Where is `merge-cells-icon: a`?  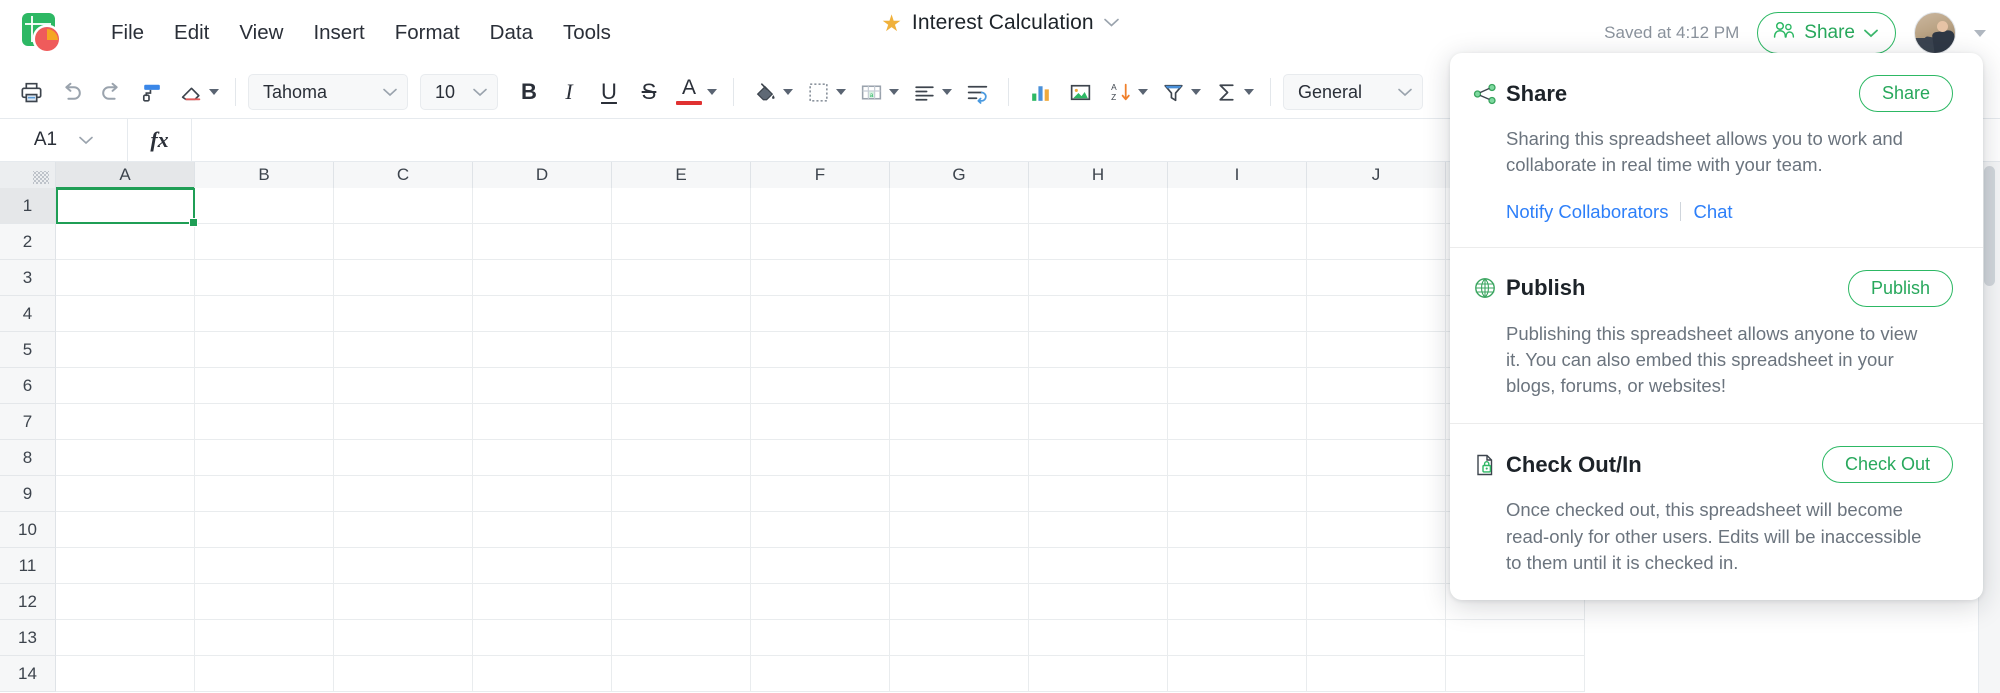 merge-cells-icon: a is located at coordinates (871, 92).